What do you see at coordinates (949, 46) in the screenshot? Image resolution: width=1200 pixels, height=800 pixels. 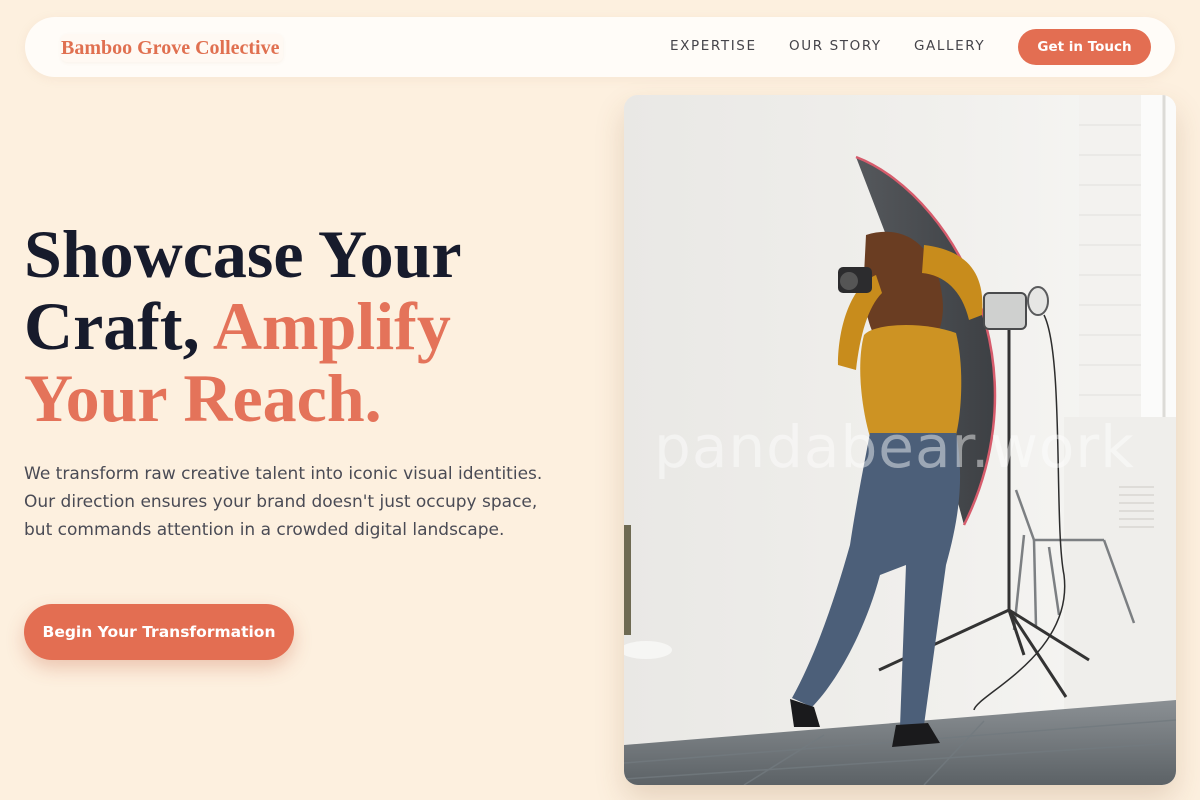 I see `nav-link-gallery: GALLERY` at bounding box center [949, 46].